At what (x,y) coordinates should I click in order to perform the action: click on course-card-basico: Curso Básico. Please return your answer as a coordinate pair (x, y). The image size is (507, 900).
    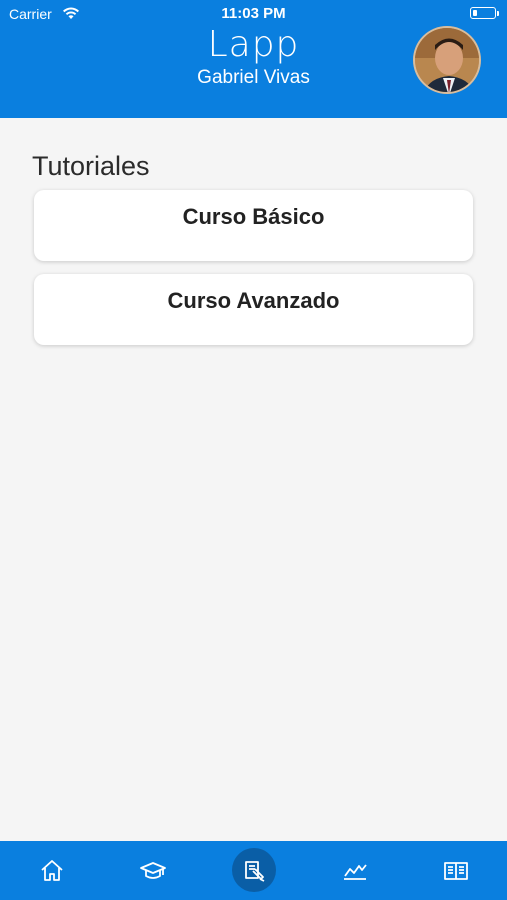
    Looking at the image, I should click on (253, 225).